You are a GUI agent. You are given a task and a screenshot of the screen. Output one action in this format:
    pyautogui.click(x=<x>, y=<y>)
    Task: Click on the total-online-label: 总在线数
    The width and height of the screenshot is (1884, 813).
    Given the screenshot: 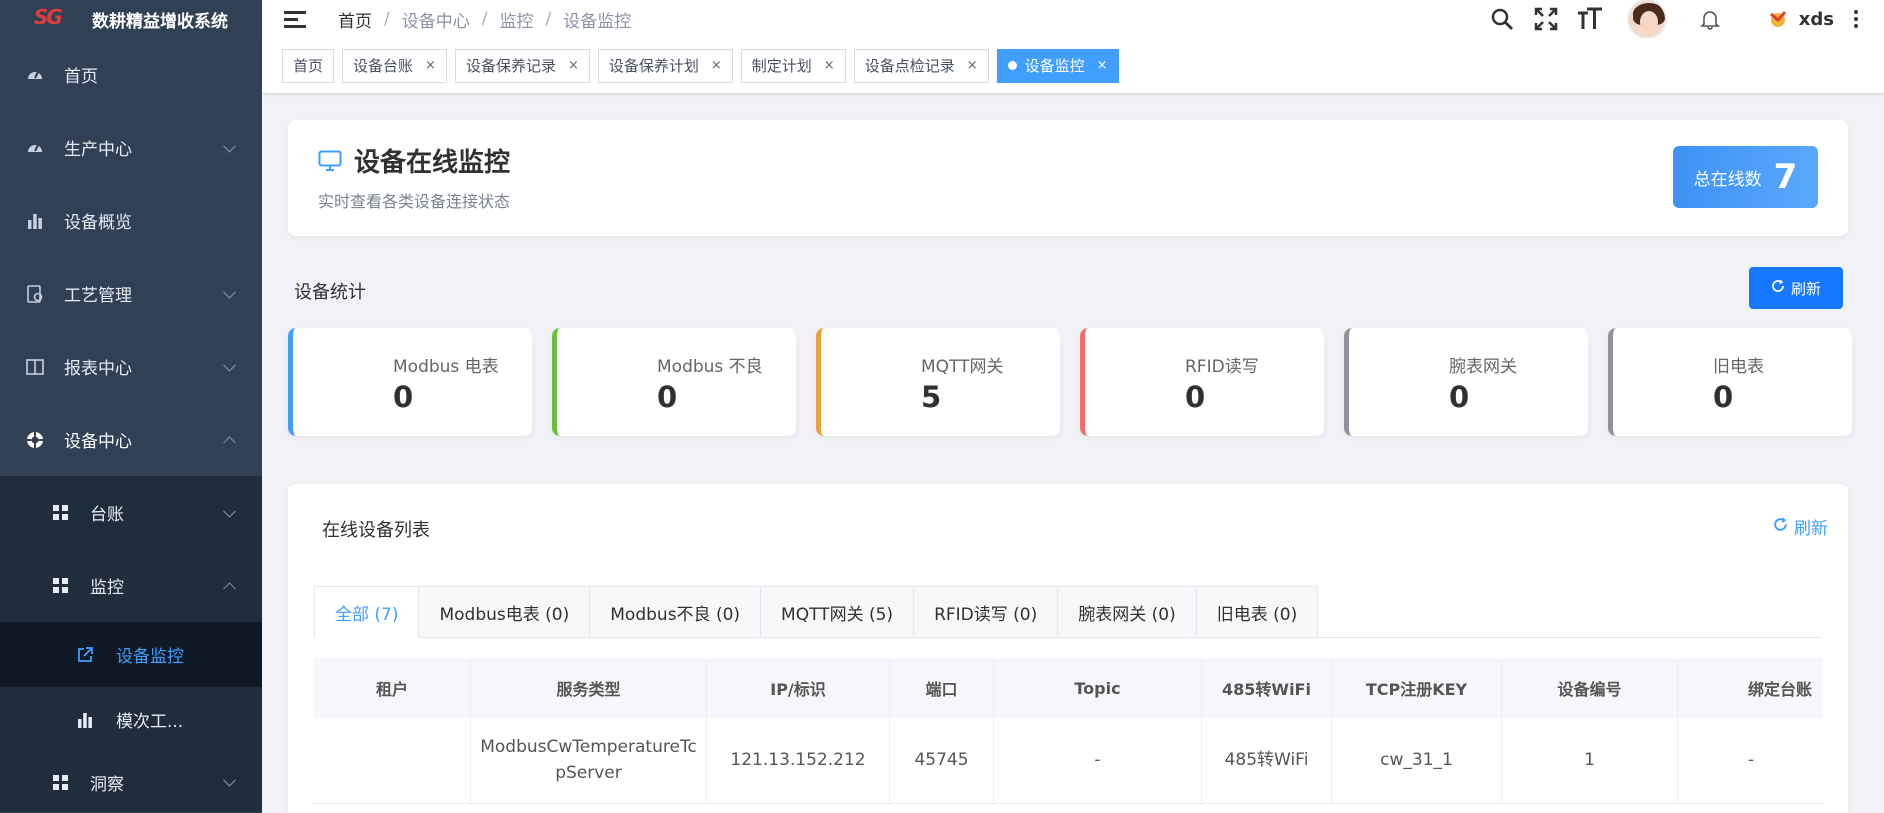 What is the action you would take?
    pyautogui.click(x=1727, y=179)
    